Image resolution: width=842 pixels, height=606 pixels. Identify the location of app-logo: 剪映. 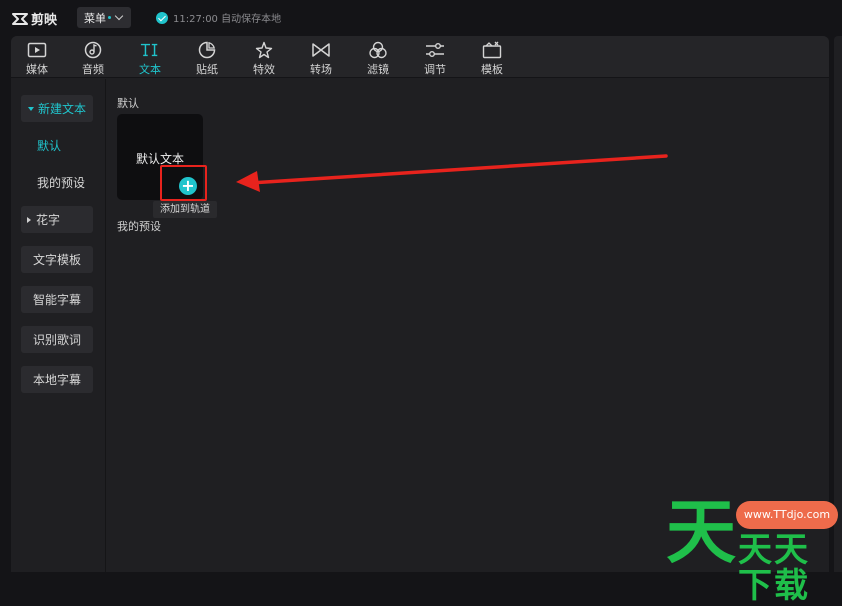
(34, 18).